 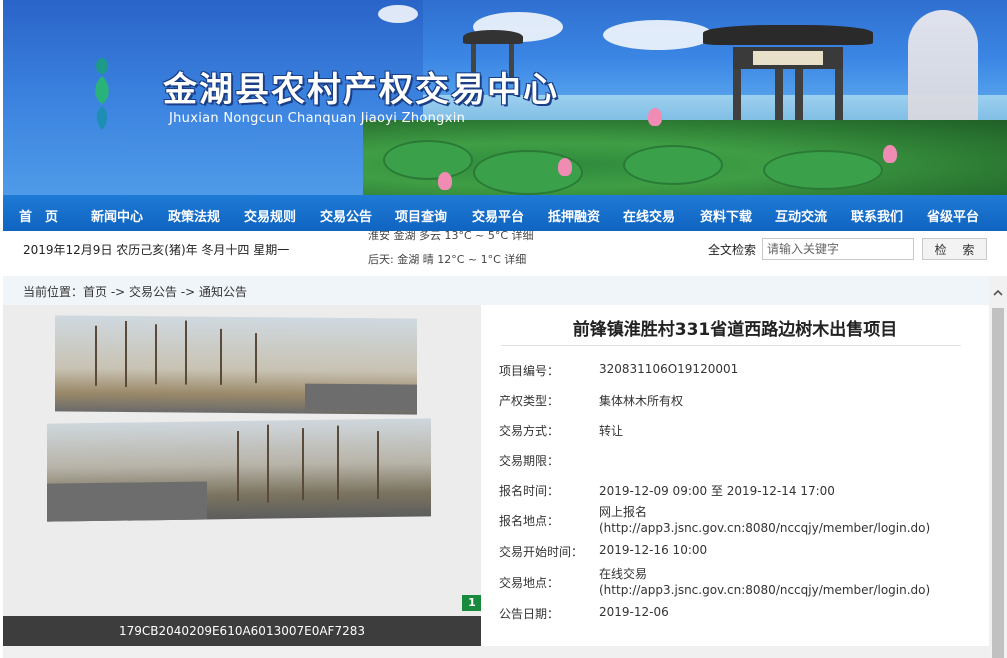 I want to click on field-label: 交易开始时间：, so click(x=541, y=552).